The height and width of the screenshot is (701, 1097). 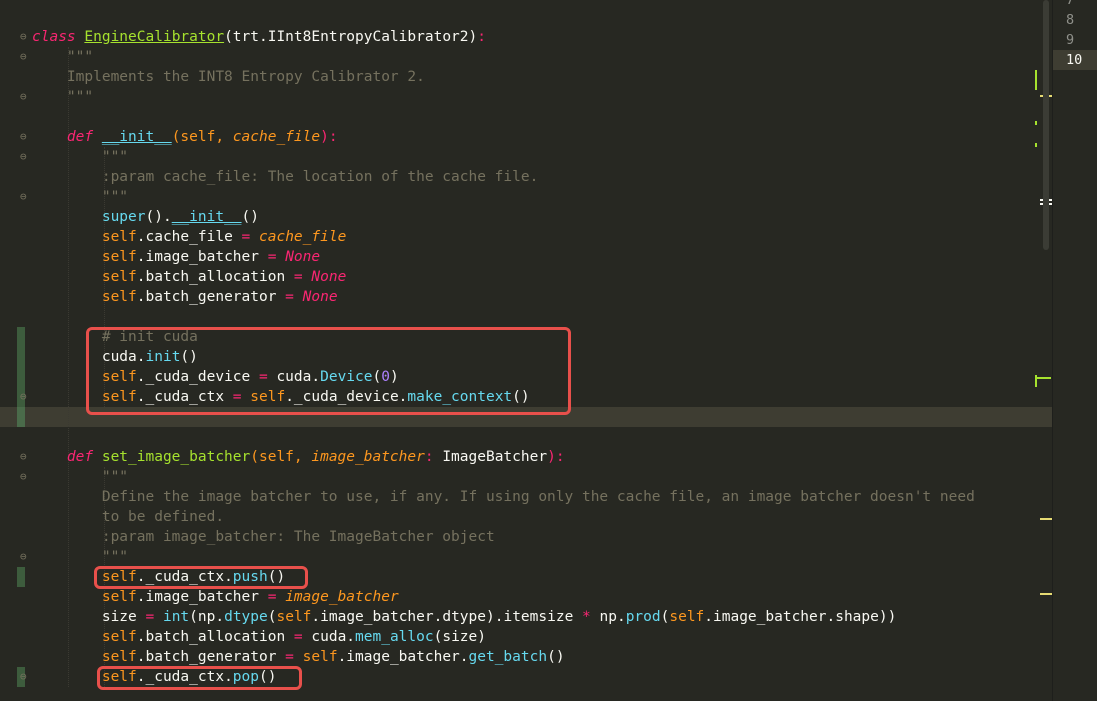 I want to click on code-token: ()., so click(x=158, y=217).